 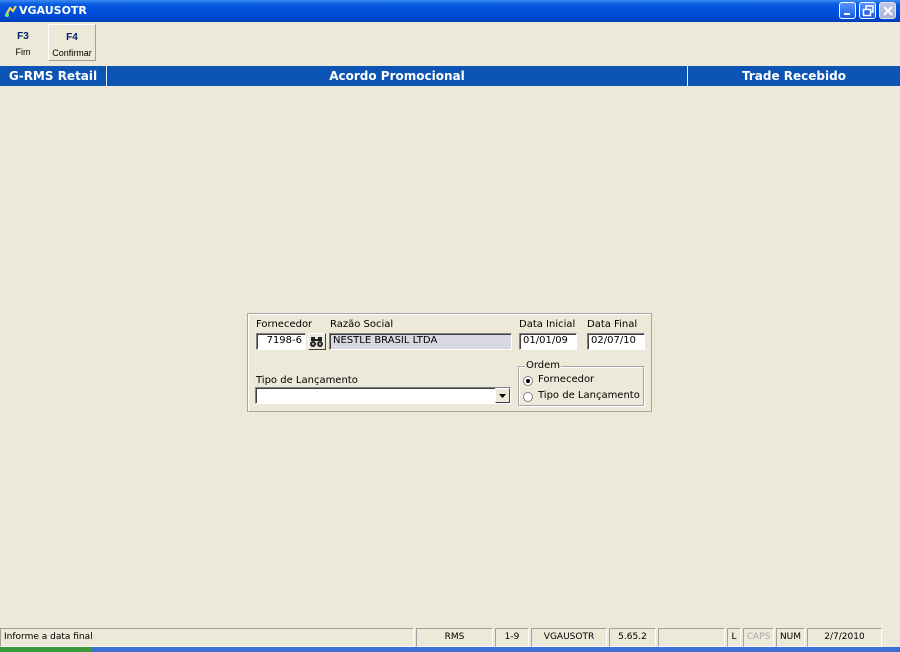 What do you see at coordinates (11, 11) in the screenshot?
I see `app-icon` at bounding box center [11, 11].